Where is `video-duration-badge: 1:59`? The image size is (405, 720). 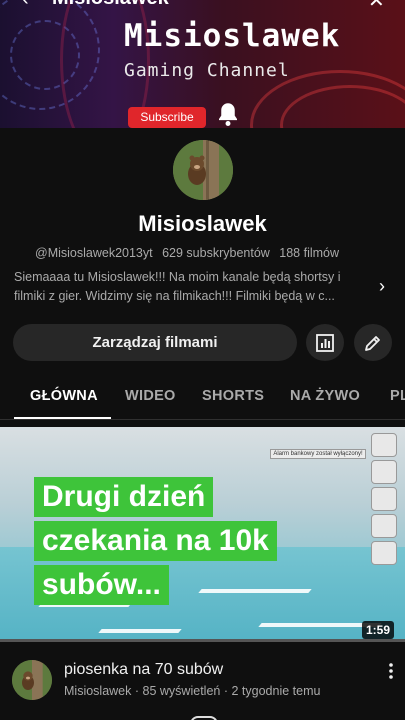
video-duration-badge: 1:59 is located at coordinates (378, 630).